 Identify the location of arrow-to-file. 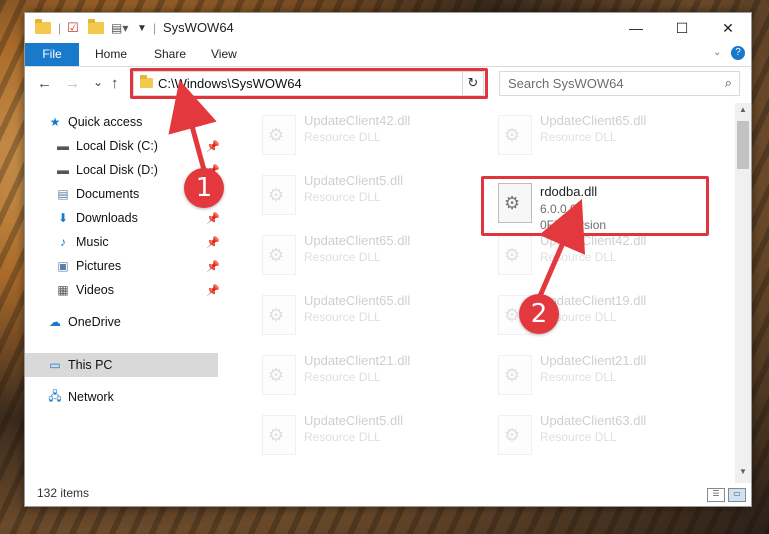
(561, 248).